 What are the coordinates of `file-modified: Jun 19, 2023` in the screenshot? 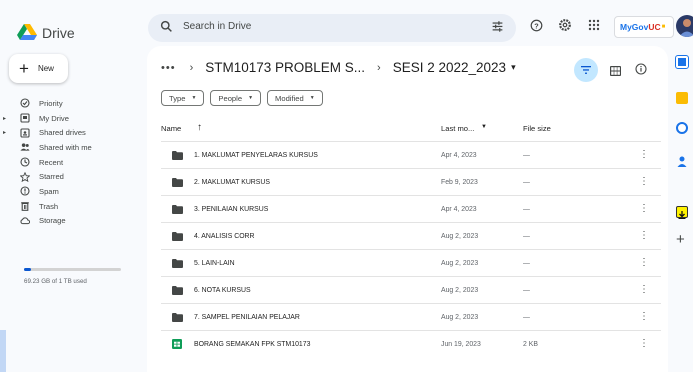 It's located at (461, 344).